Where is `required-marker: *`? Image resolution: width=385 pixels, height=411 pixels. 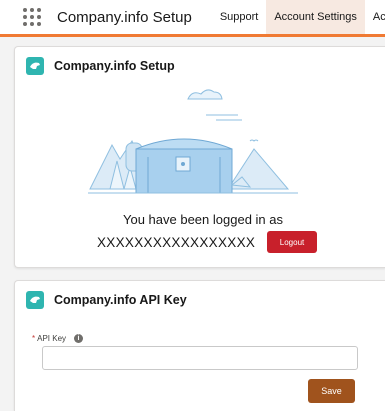 required-marker: * is located at coordinates (34, 338).